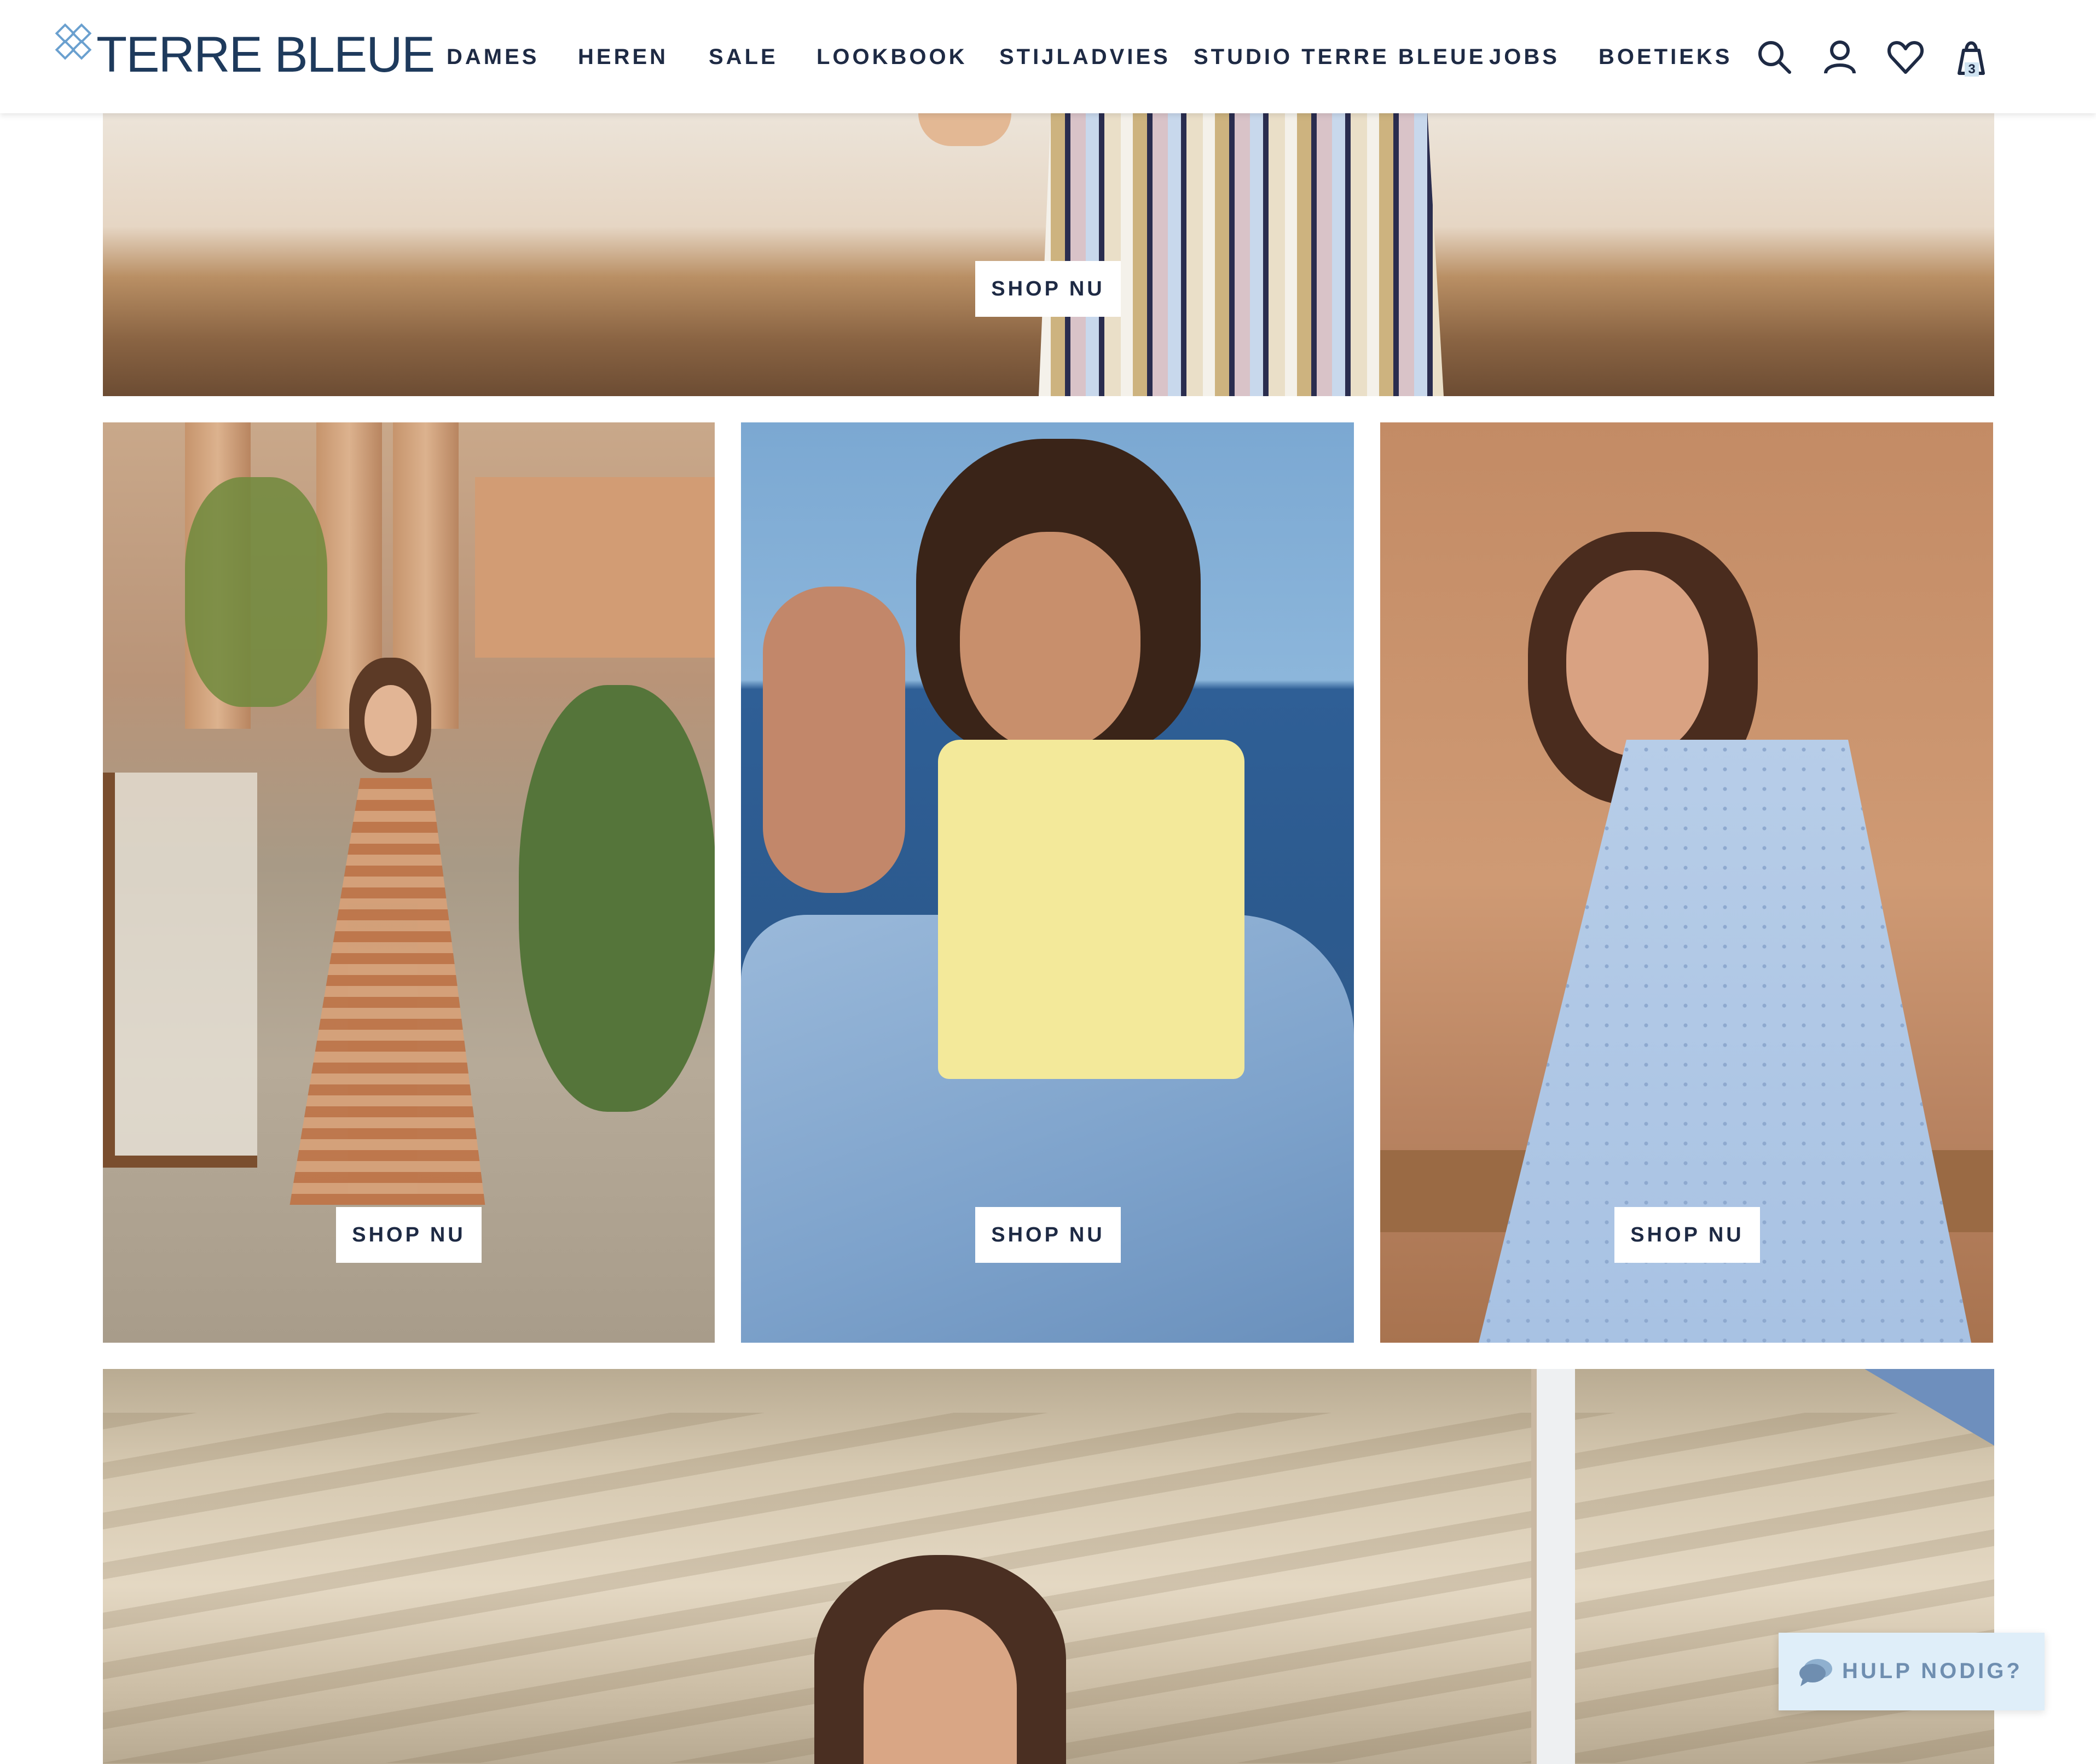  I want to click on account-icon, so click(1840, 57).